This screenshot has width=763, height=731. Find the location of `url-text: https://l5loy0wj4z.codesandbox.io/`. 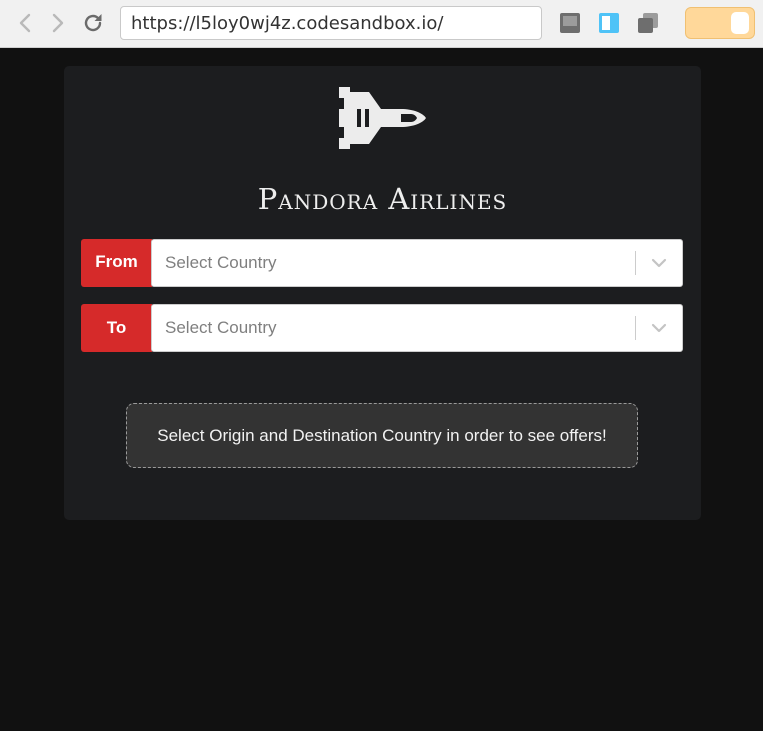

url-text: https://l5loy0wj4z.codesandbox.io/ is located at coordinates (287, 23).